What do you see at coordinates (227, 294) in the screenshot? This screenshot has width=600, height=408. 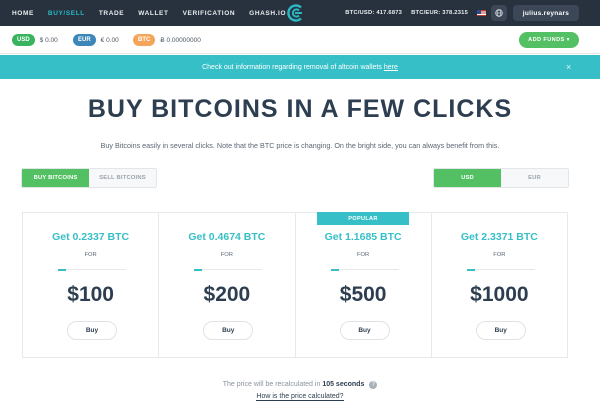 I see `package-price: $200` at bounding box center [227, 294].